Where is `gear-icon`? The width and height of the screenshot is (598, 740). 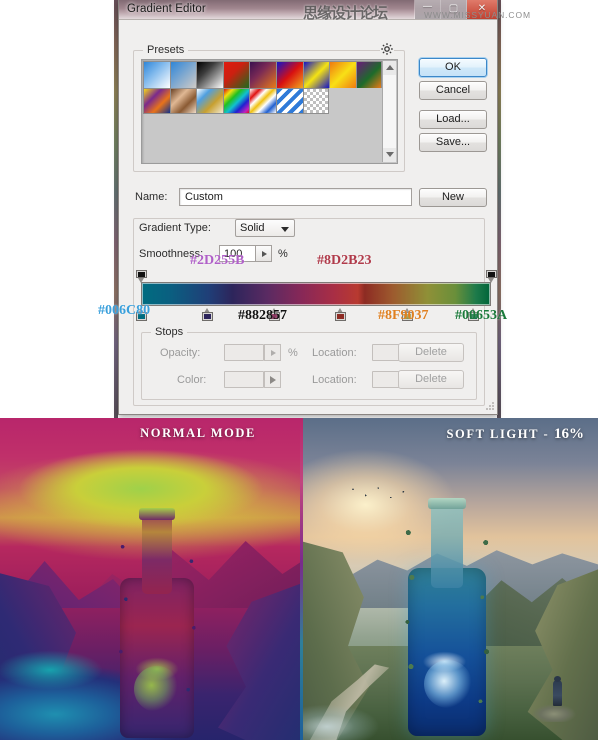
gear-icon is located at coordinates (387, 49).